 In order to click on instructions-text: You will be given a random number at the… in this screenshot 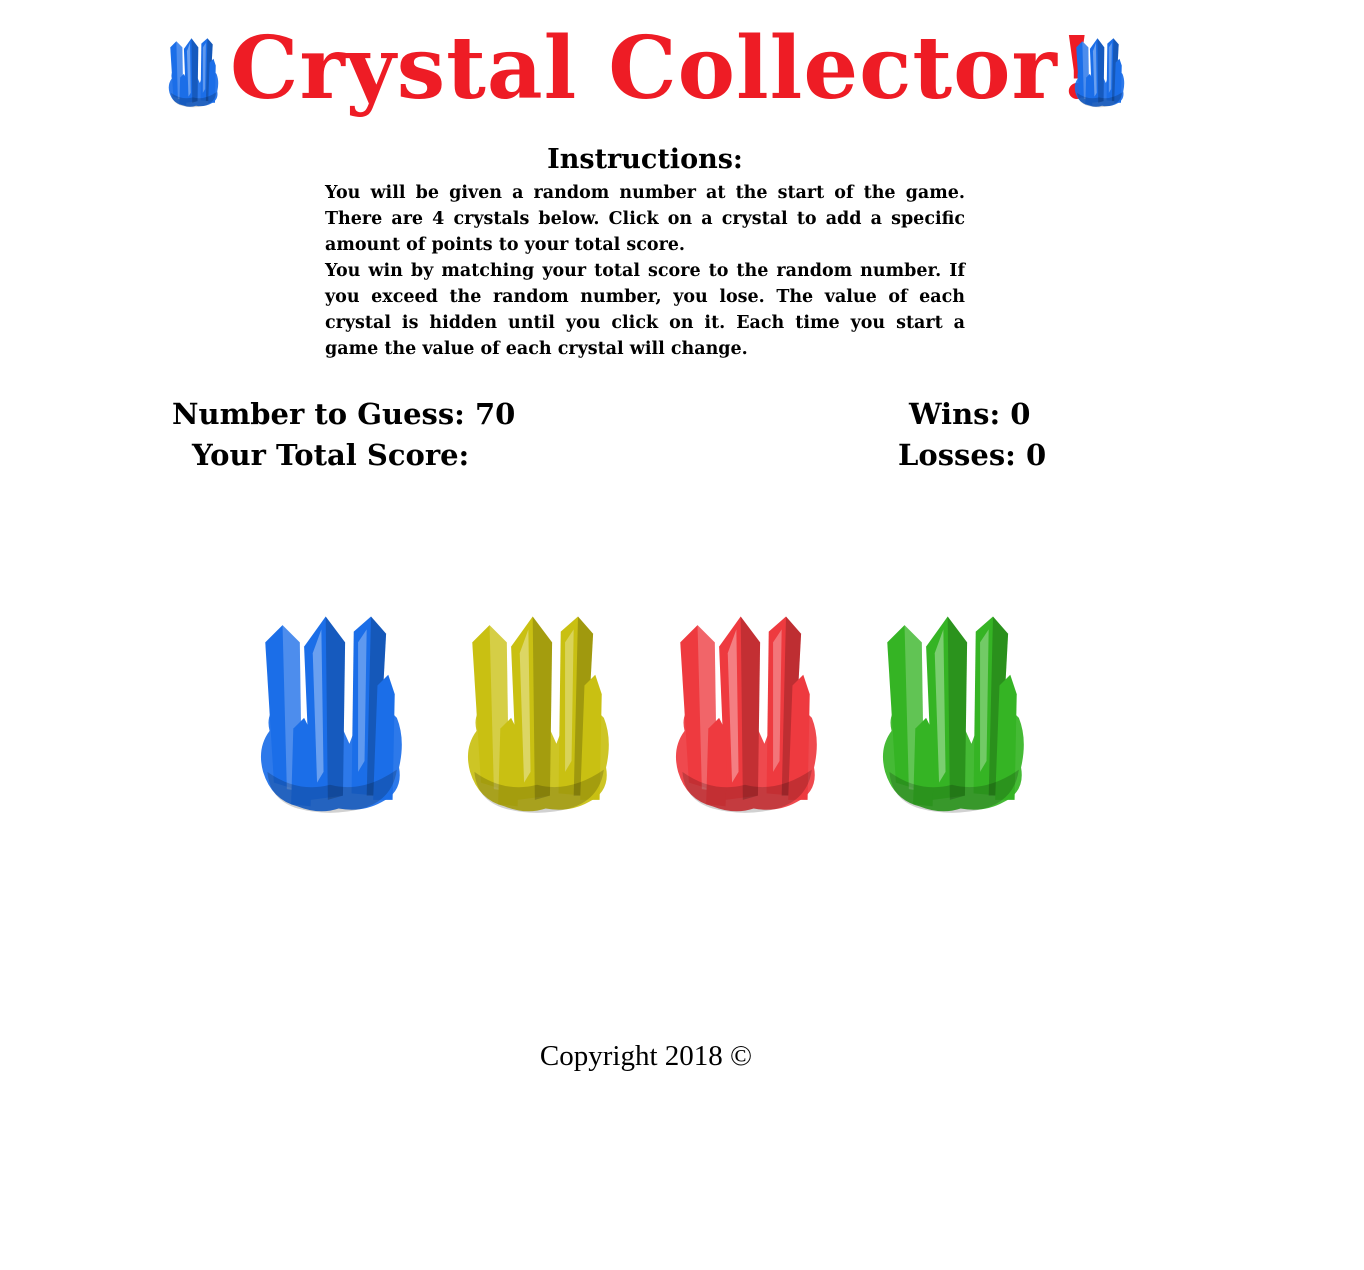, I will do `click(645, 271)`.